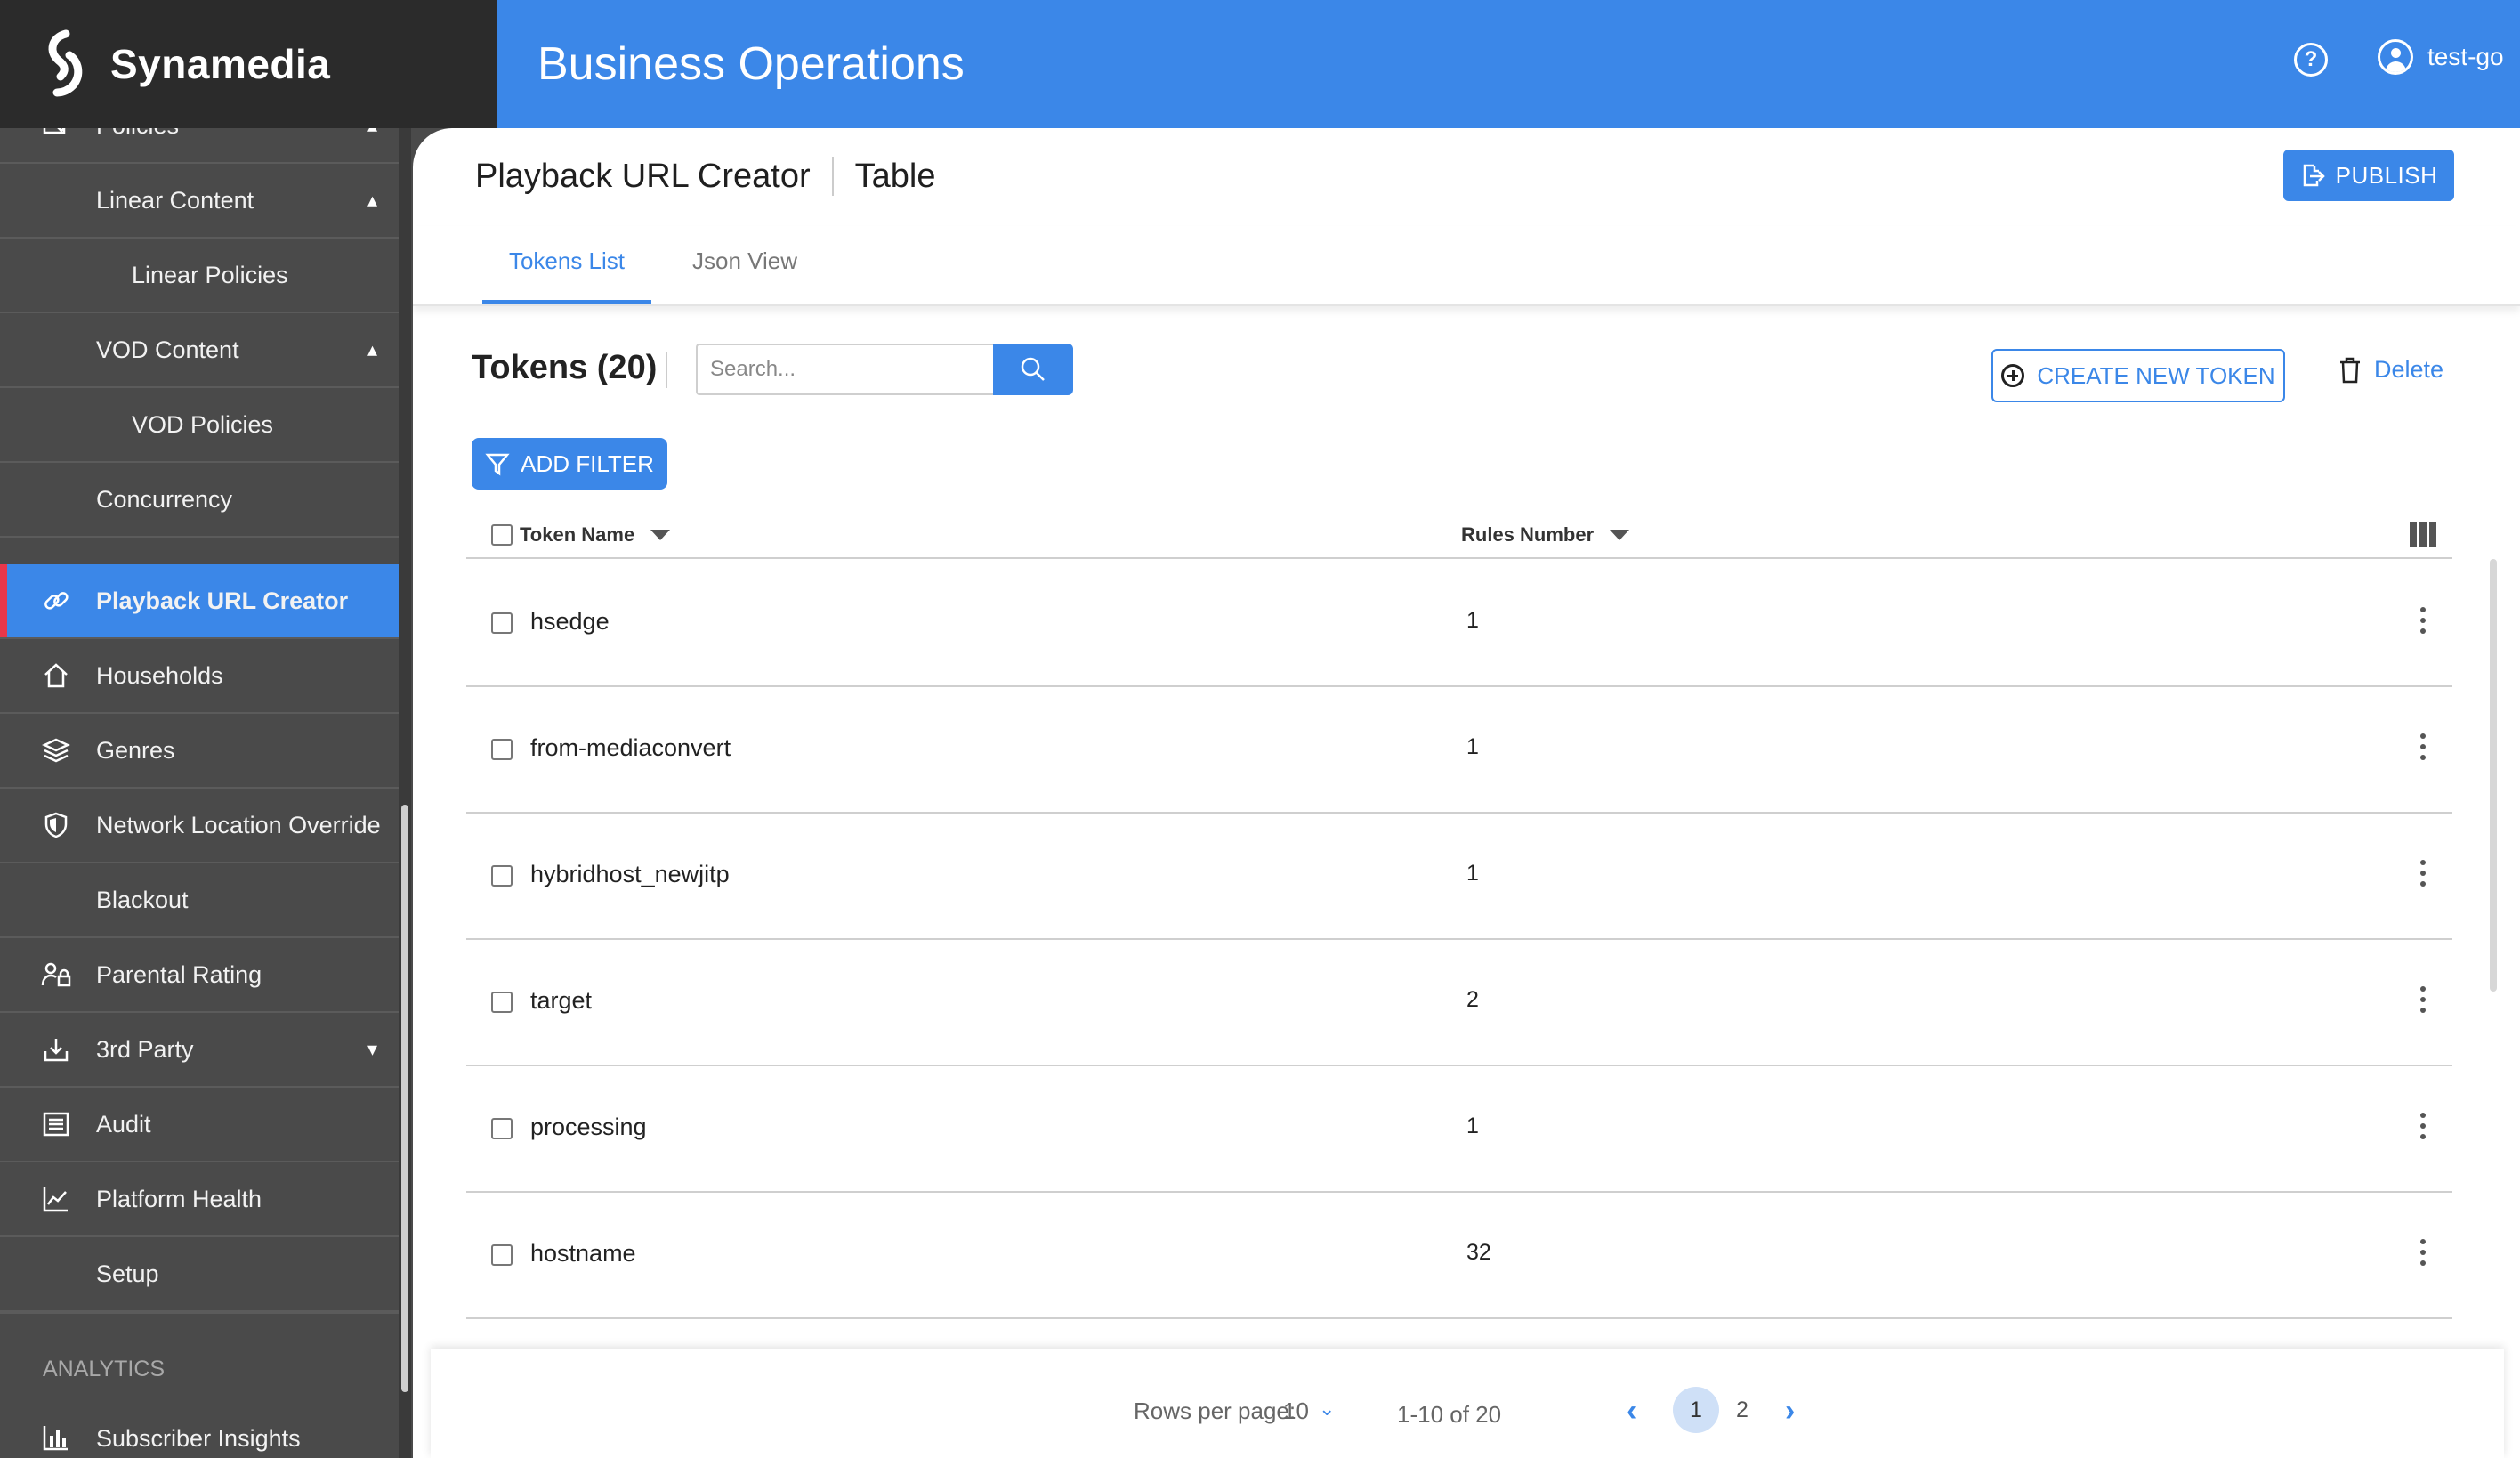  I want to click on sidebar-item-label: 3rd Party, so click(145, 1049).